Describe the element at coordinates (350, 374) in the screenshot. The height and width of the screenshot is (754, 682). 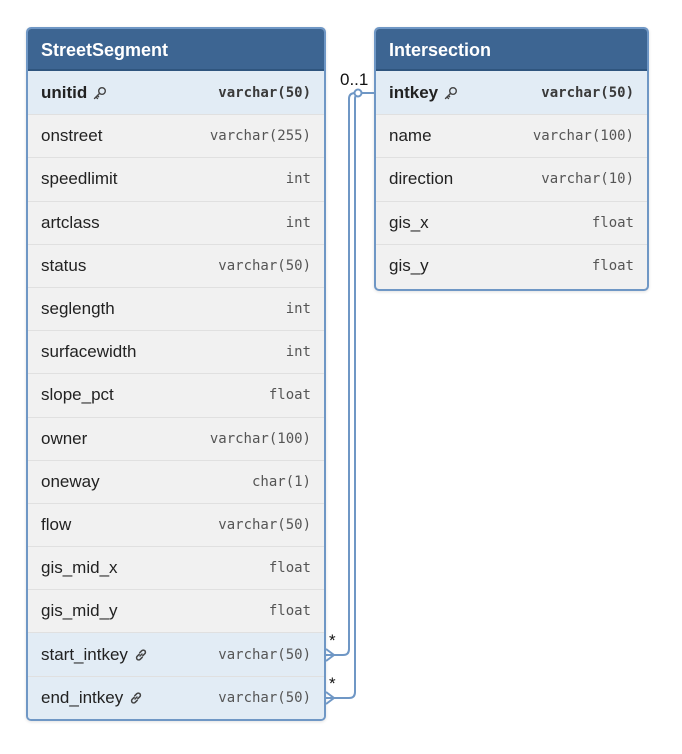
I see `relationship-line-start-intkey` at that location.